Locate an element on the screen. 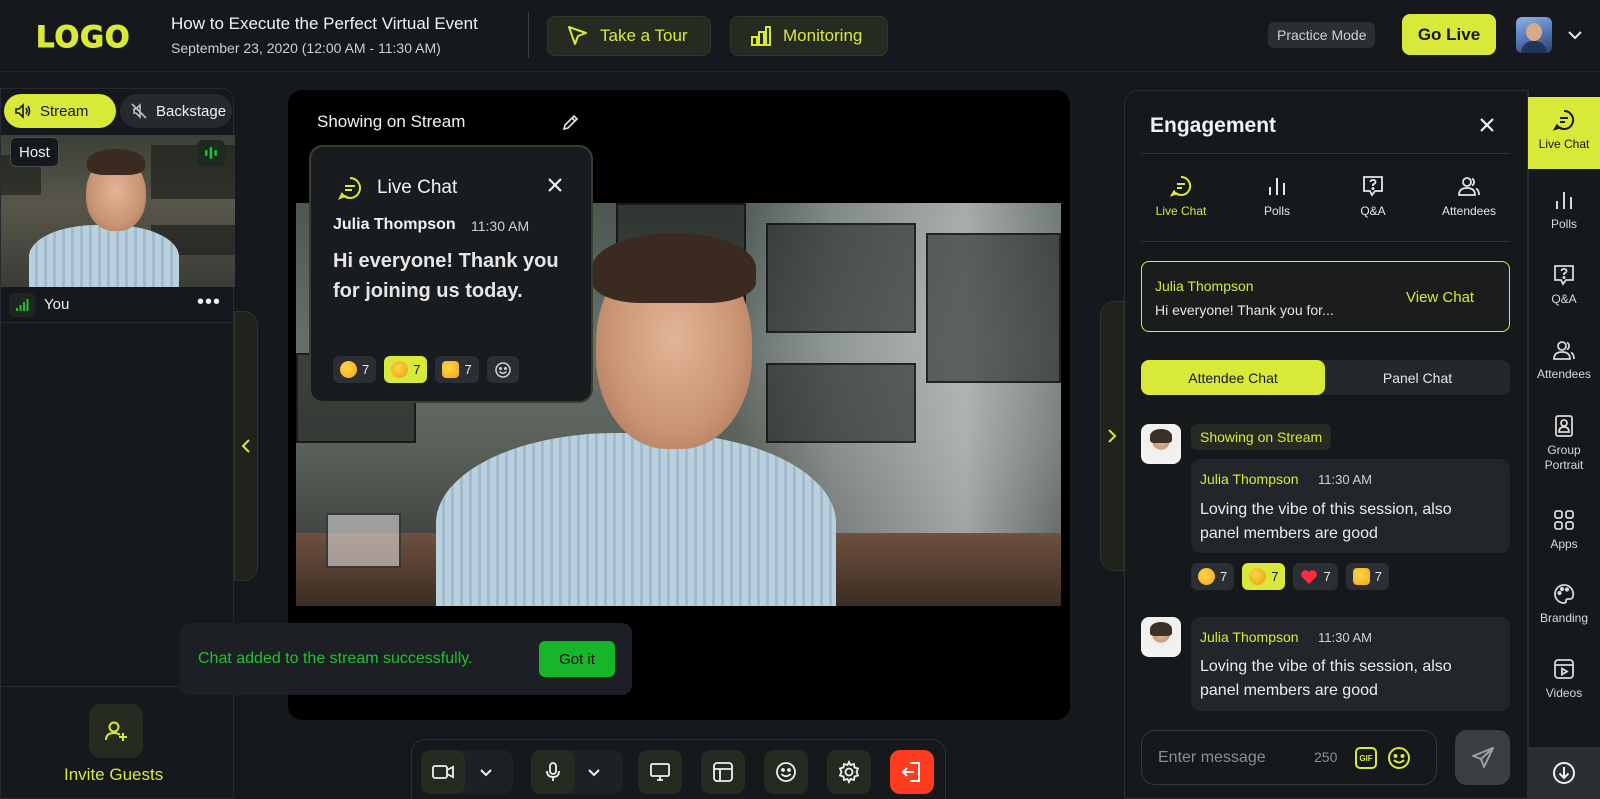 Image resolution: width=1600 pixels, height=799 pixels. live-chat-title: Live Chat is located at coordinates (417, 187).